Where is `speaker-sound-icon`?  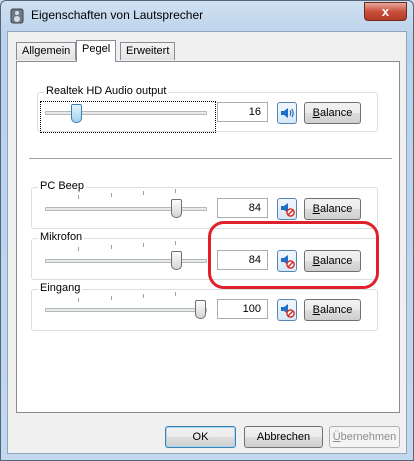 speaker-sound-icon is located at coordinates (287, 113).